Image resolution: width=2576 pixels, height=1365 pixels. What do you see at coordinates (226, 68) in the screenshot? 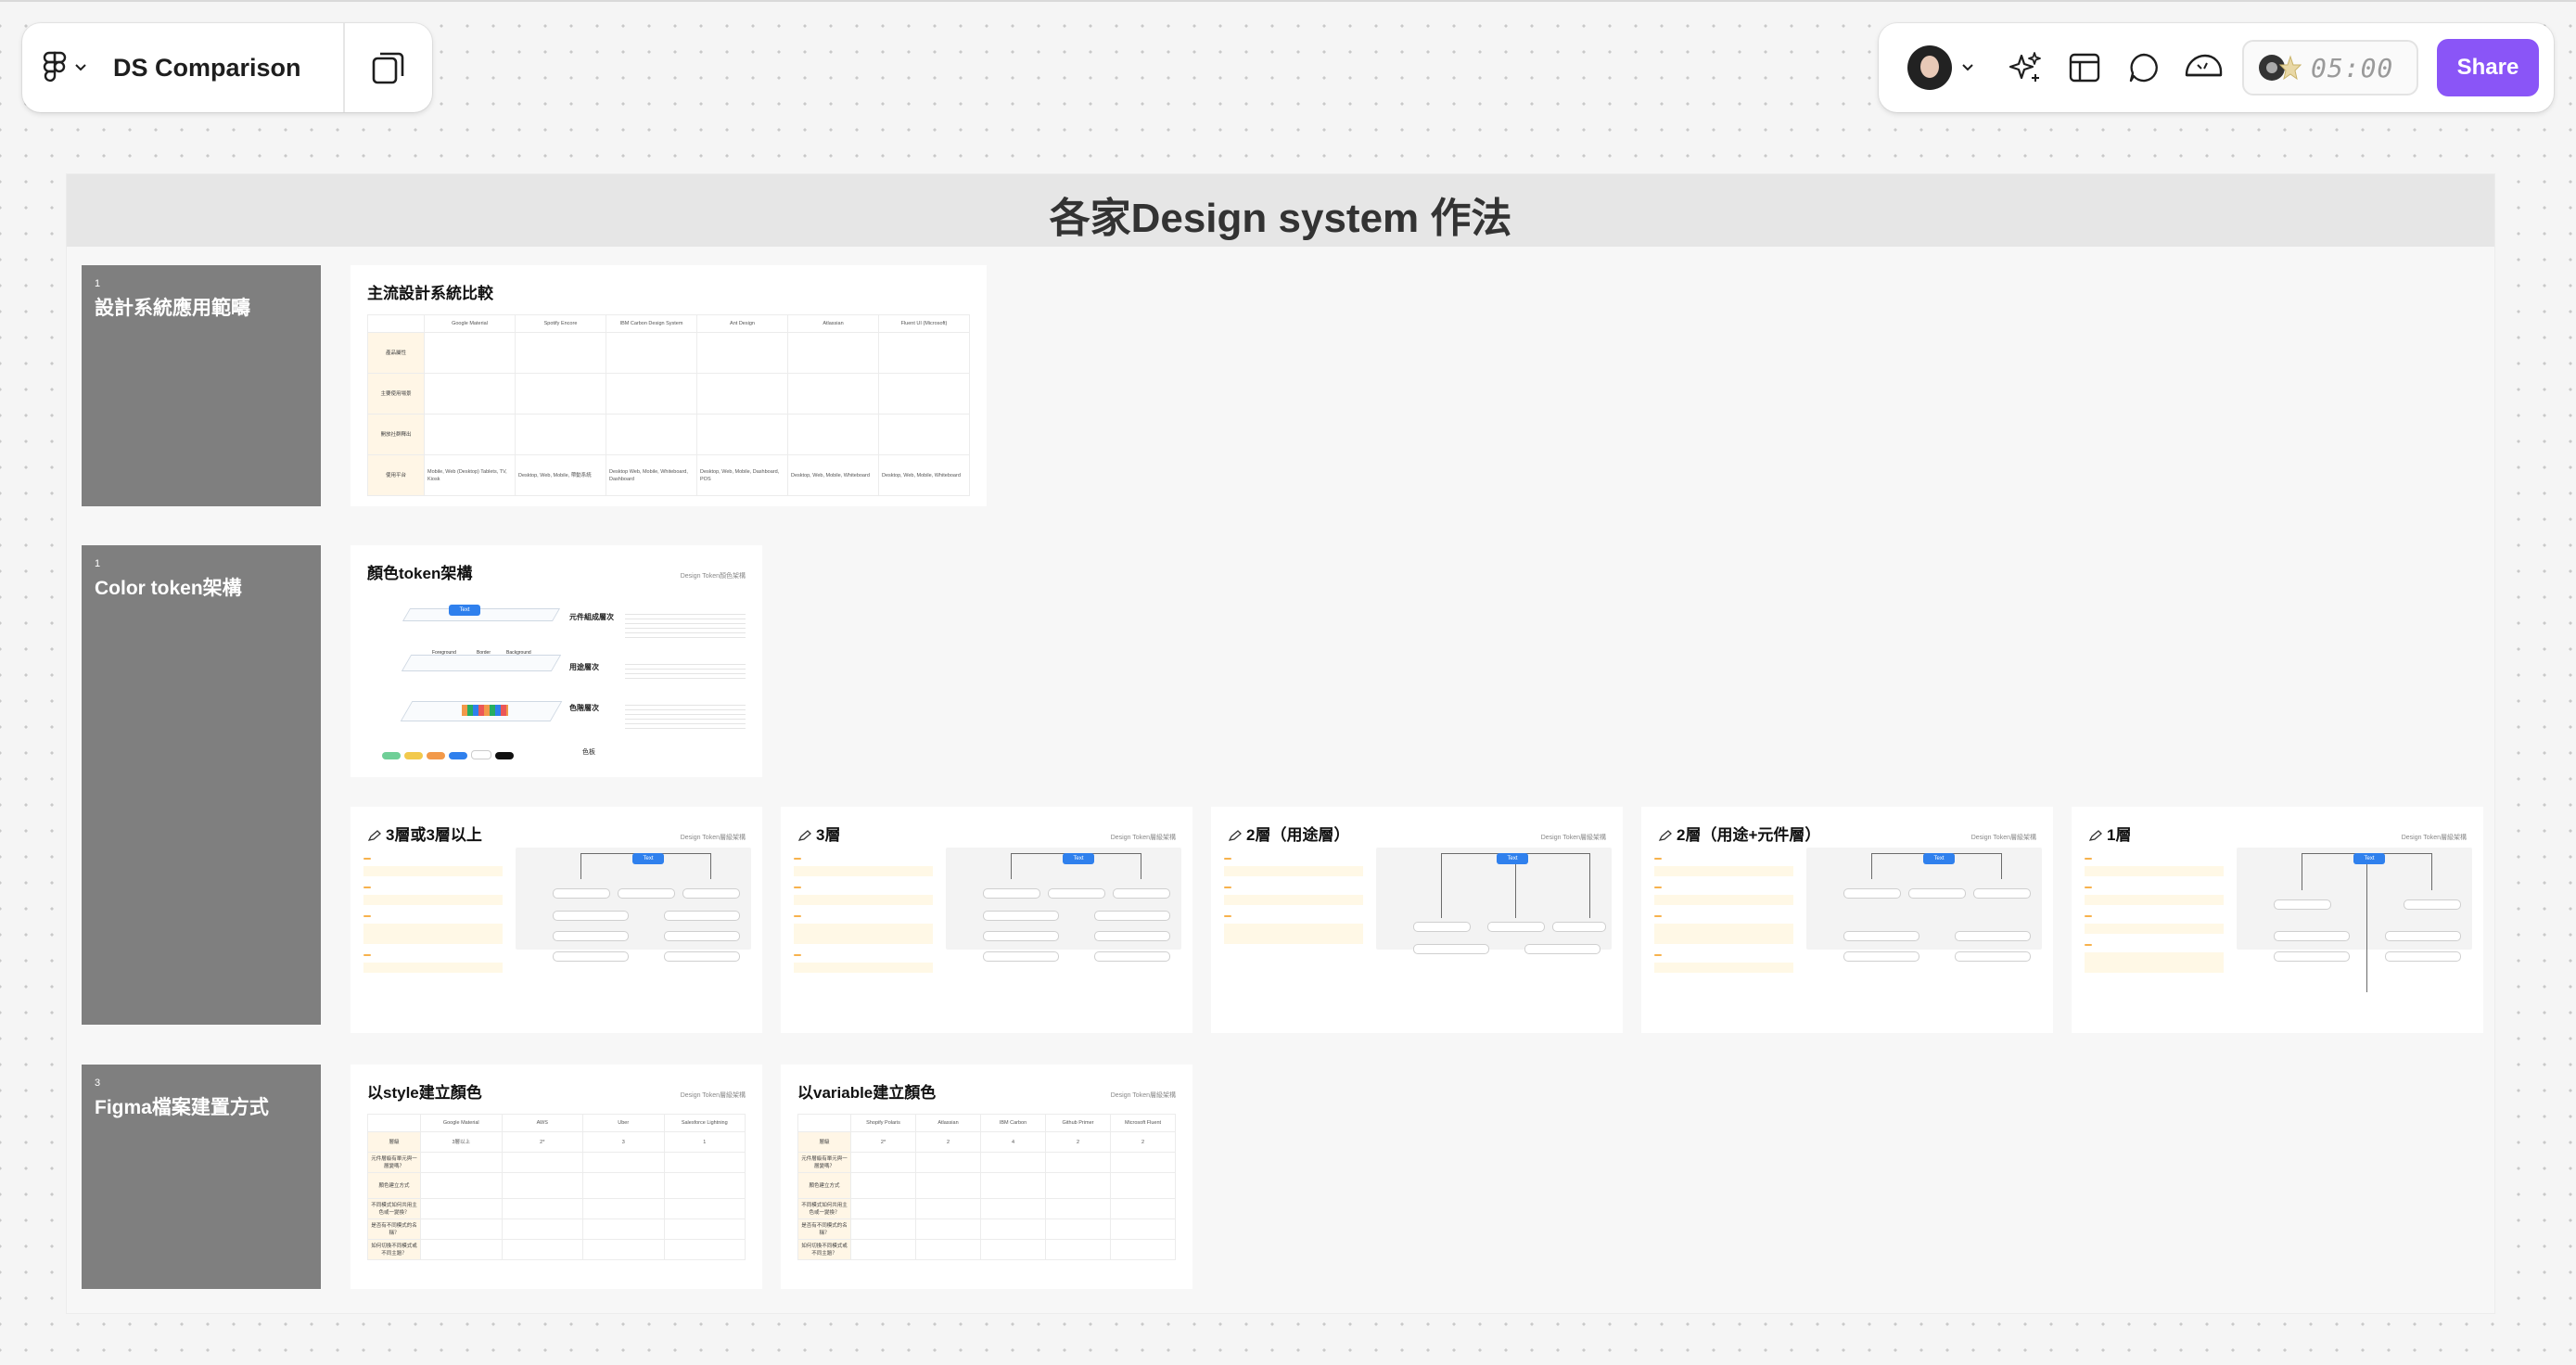
I see `file-name: DS Comparison` at bounding box center [226, 68].